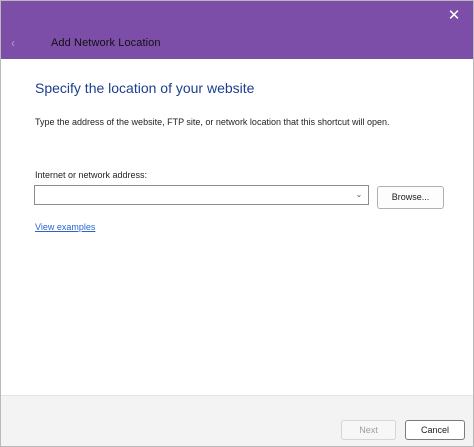 This screenshot has width=474, height=447. I want to click on window-title: Add Network Location, so click(106, 43).